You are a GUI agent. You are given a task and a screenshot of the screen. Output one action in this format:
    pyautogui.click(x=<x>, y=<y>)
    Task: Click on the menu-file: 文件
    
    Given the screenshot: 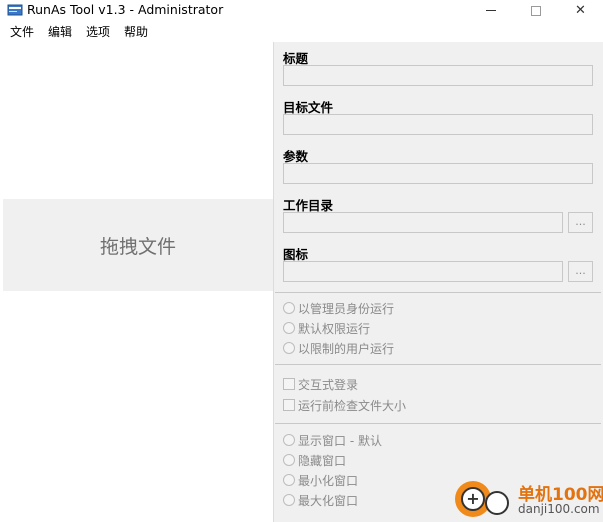 What is the action you would take?
    pyautogui.click(x=22, y=31)
    